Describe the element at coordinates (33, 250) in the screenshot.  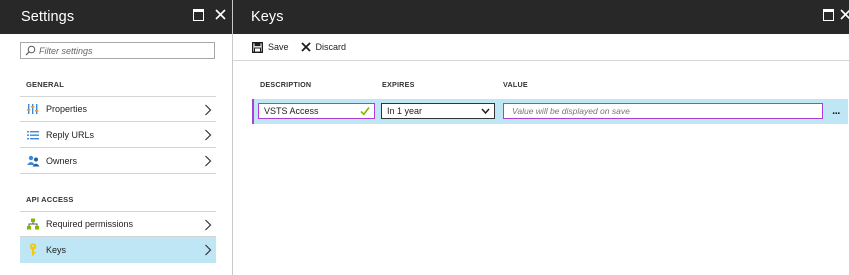
I see `key-icon` at that location.